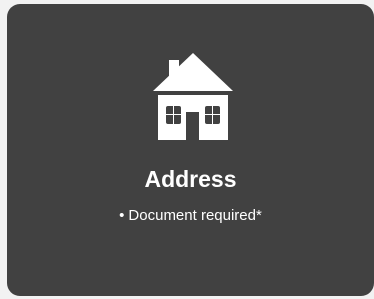 Image resolution: width=374 pixels, height=299 pixels. I want to click on requirement-line: • Document required*, so click(190, 216).